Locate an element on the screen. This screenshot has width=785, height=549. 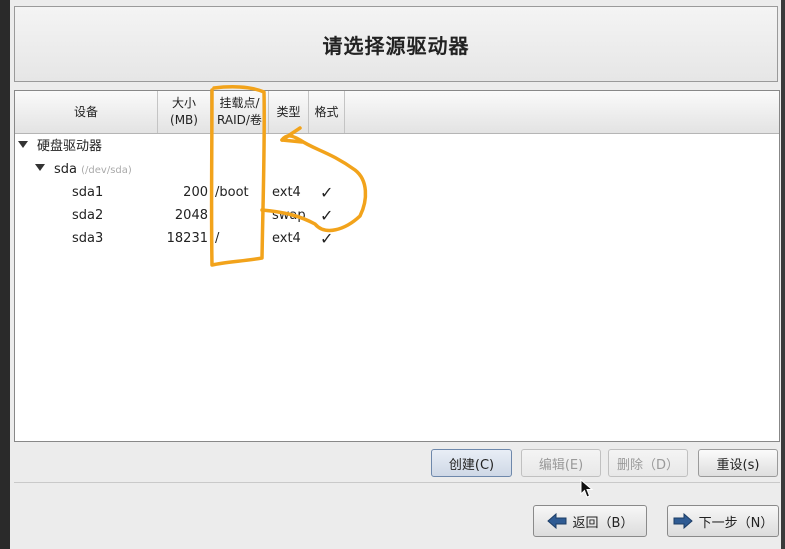
column-device: 设备 is located at coordinates (86, 112).